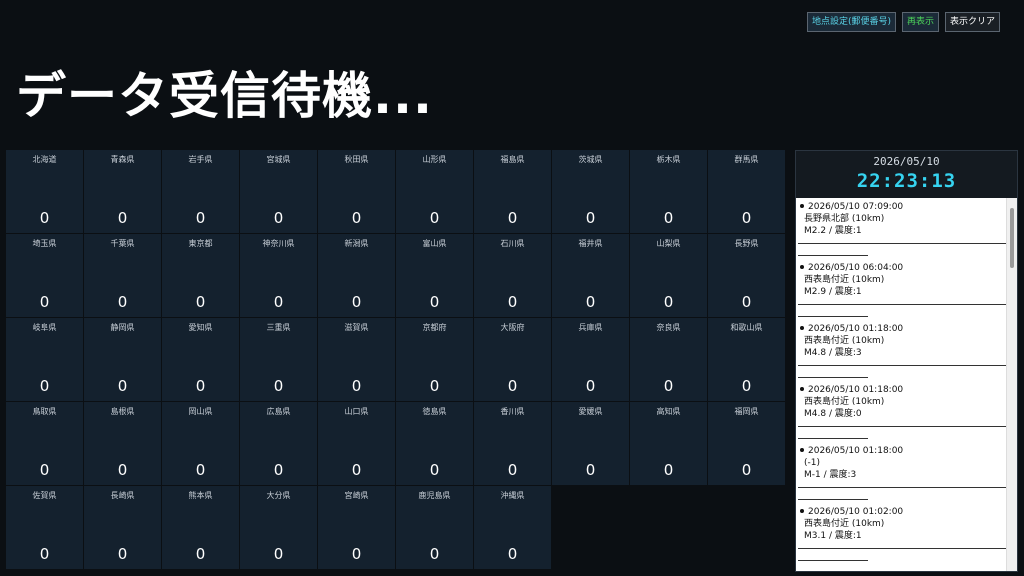 The image size is (1024, 576). What do you see at coordinates (590, 243) in the screenshot?
I see `prefecture-name: 福井県` at bounding box center [590, 243].